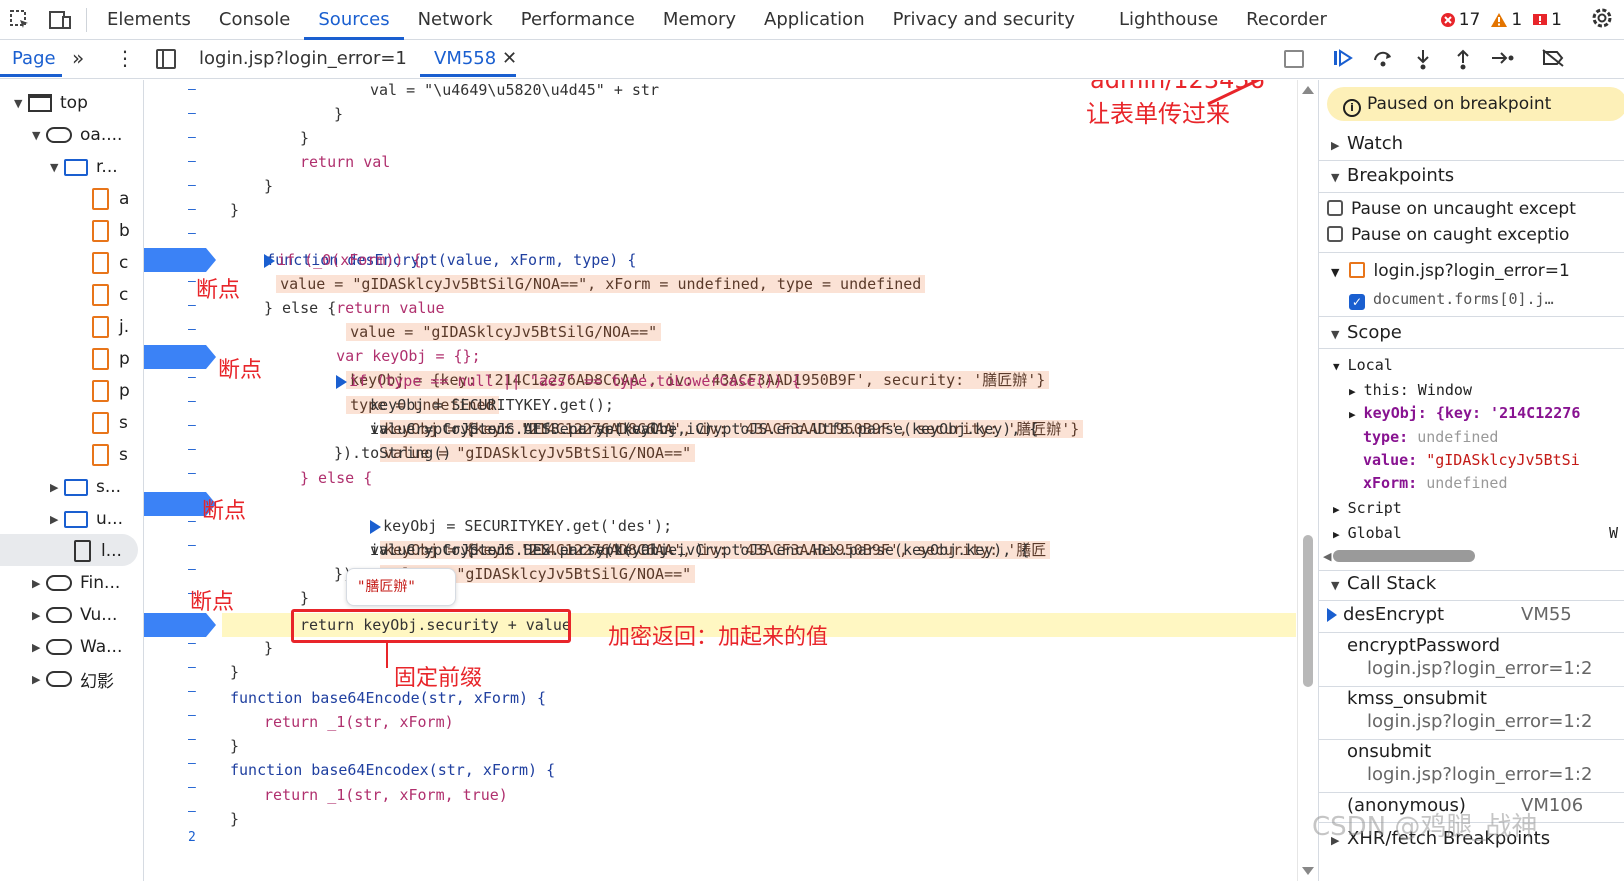 This screenshot has width=1624, height=881. I want to click on scope-local: ▼ Local, so click(1363, 365).